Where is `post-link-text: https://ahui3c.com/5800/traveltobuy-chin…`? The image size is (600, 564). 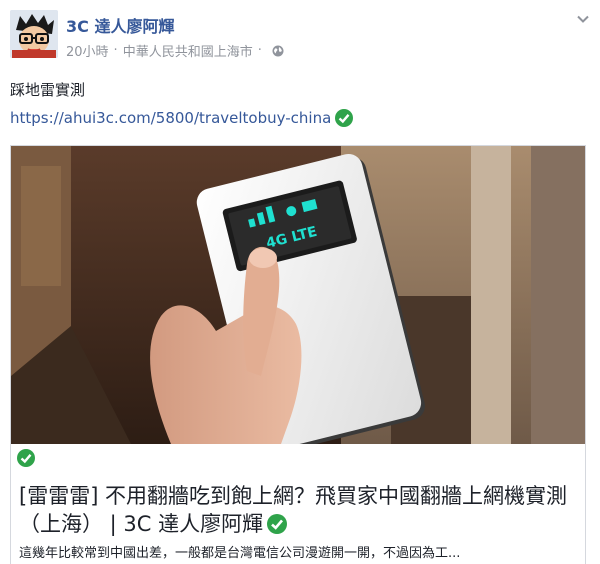 post-link-text: https://ahui3c.com/5800/traveltobuy-chin… is located at coordinates (170, 118).